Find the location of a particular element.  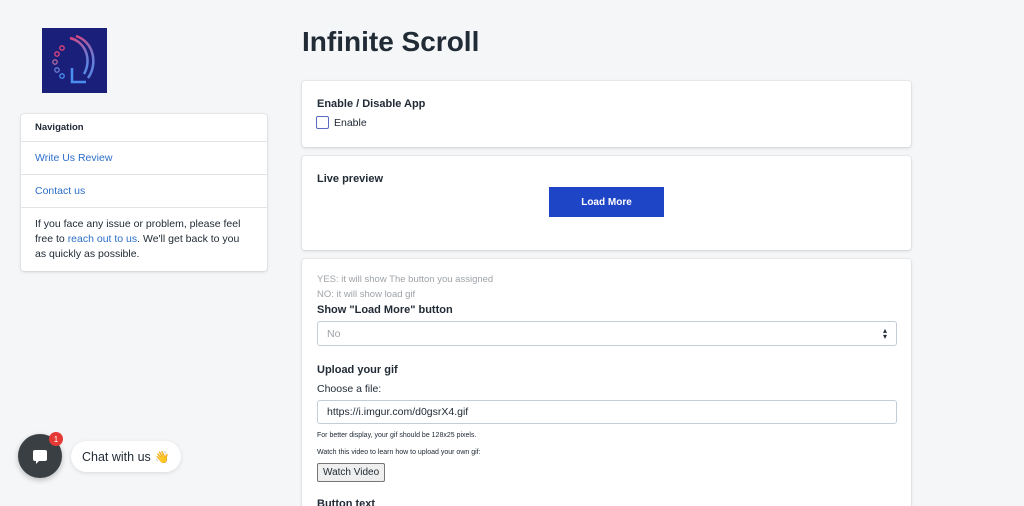

contact-us-link: Contact us is located at coordinates (144, 191).